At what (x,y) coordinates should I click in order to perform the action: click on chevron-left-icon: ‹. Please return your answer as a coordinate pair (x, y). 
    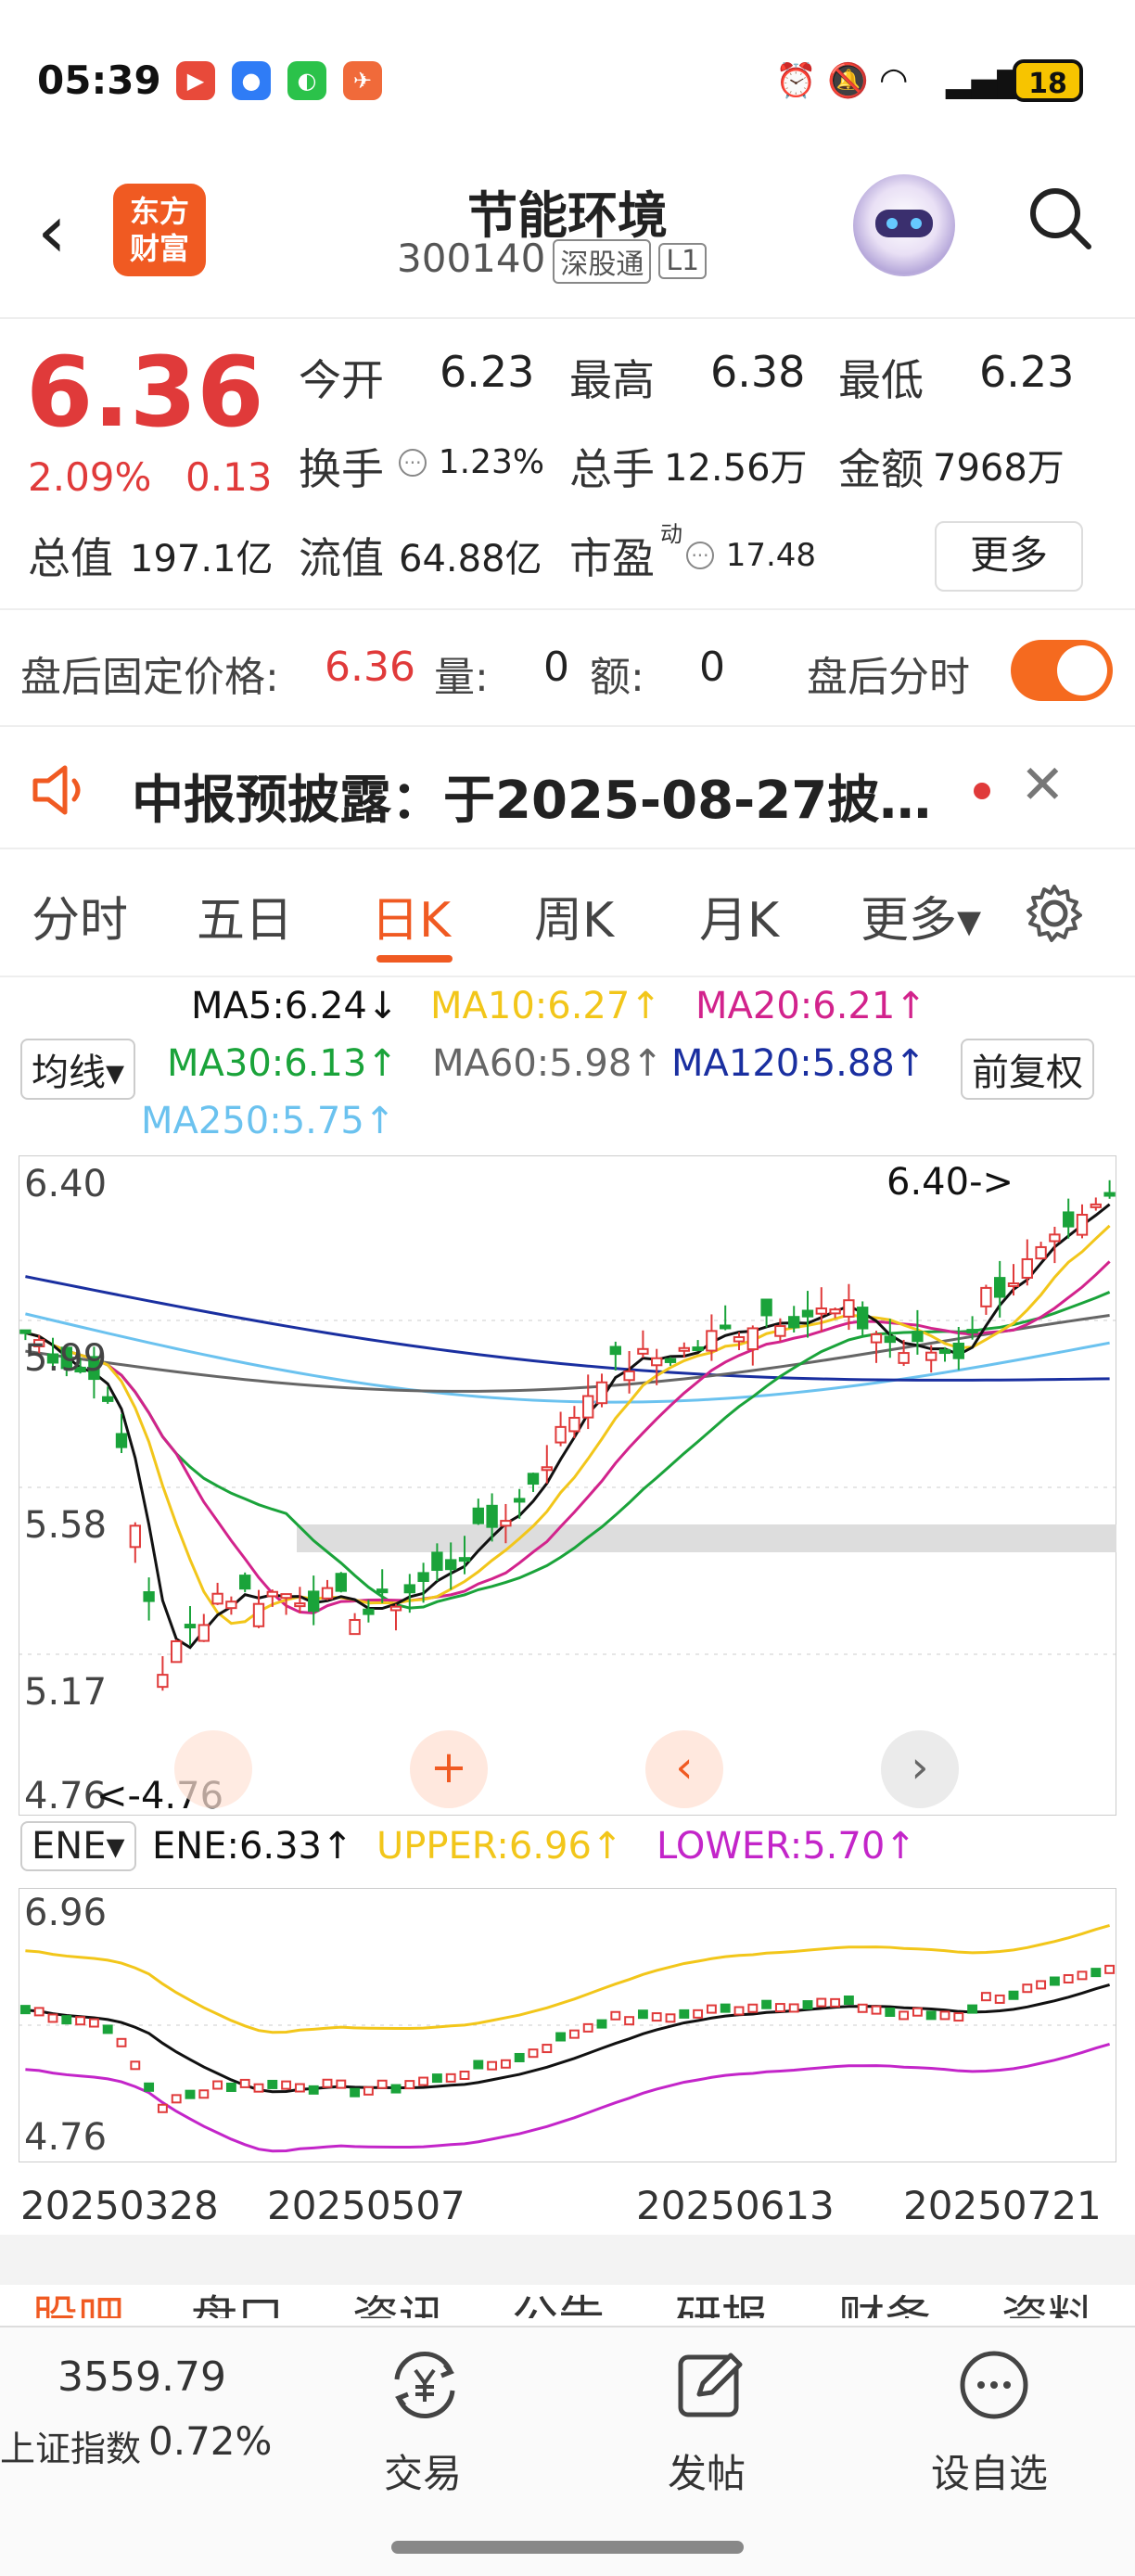
    Looking at the image, I should click on (684, 1769).